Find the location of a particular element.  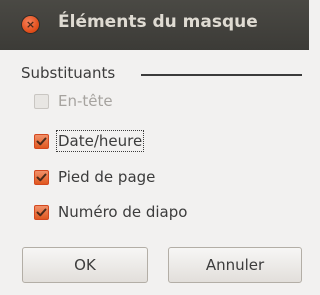

checkbox-header: En-tête is located at coordinates (73, 101).